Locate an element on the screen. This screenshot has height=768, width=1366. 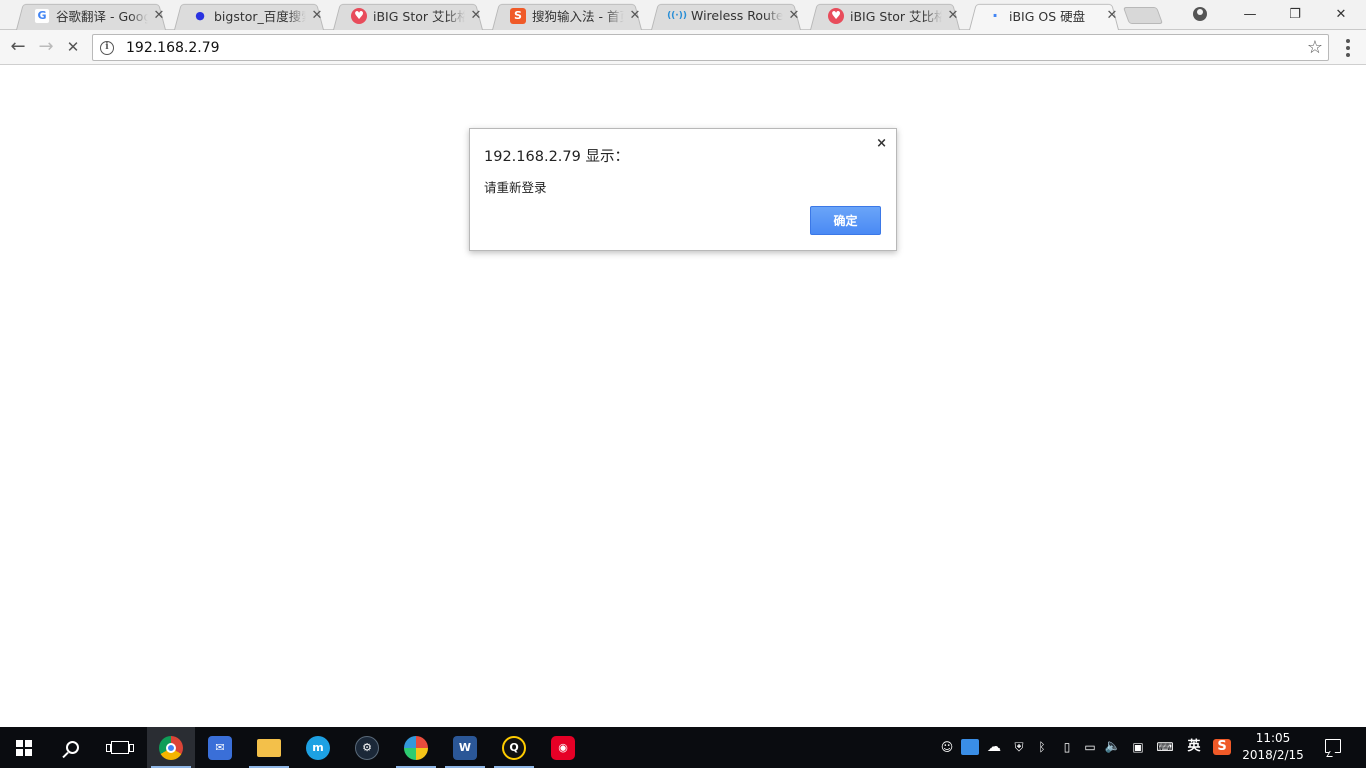
address-bar: i 192.168.2.79 ☆ is located at coordinates (710, 47).